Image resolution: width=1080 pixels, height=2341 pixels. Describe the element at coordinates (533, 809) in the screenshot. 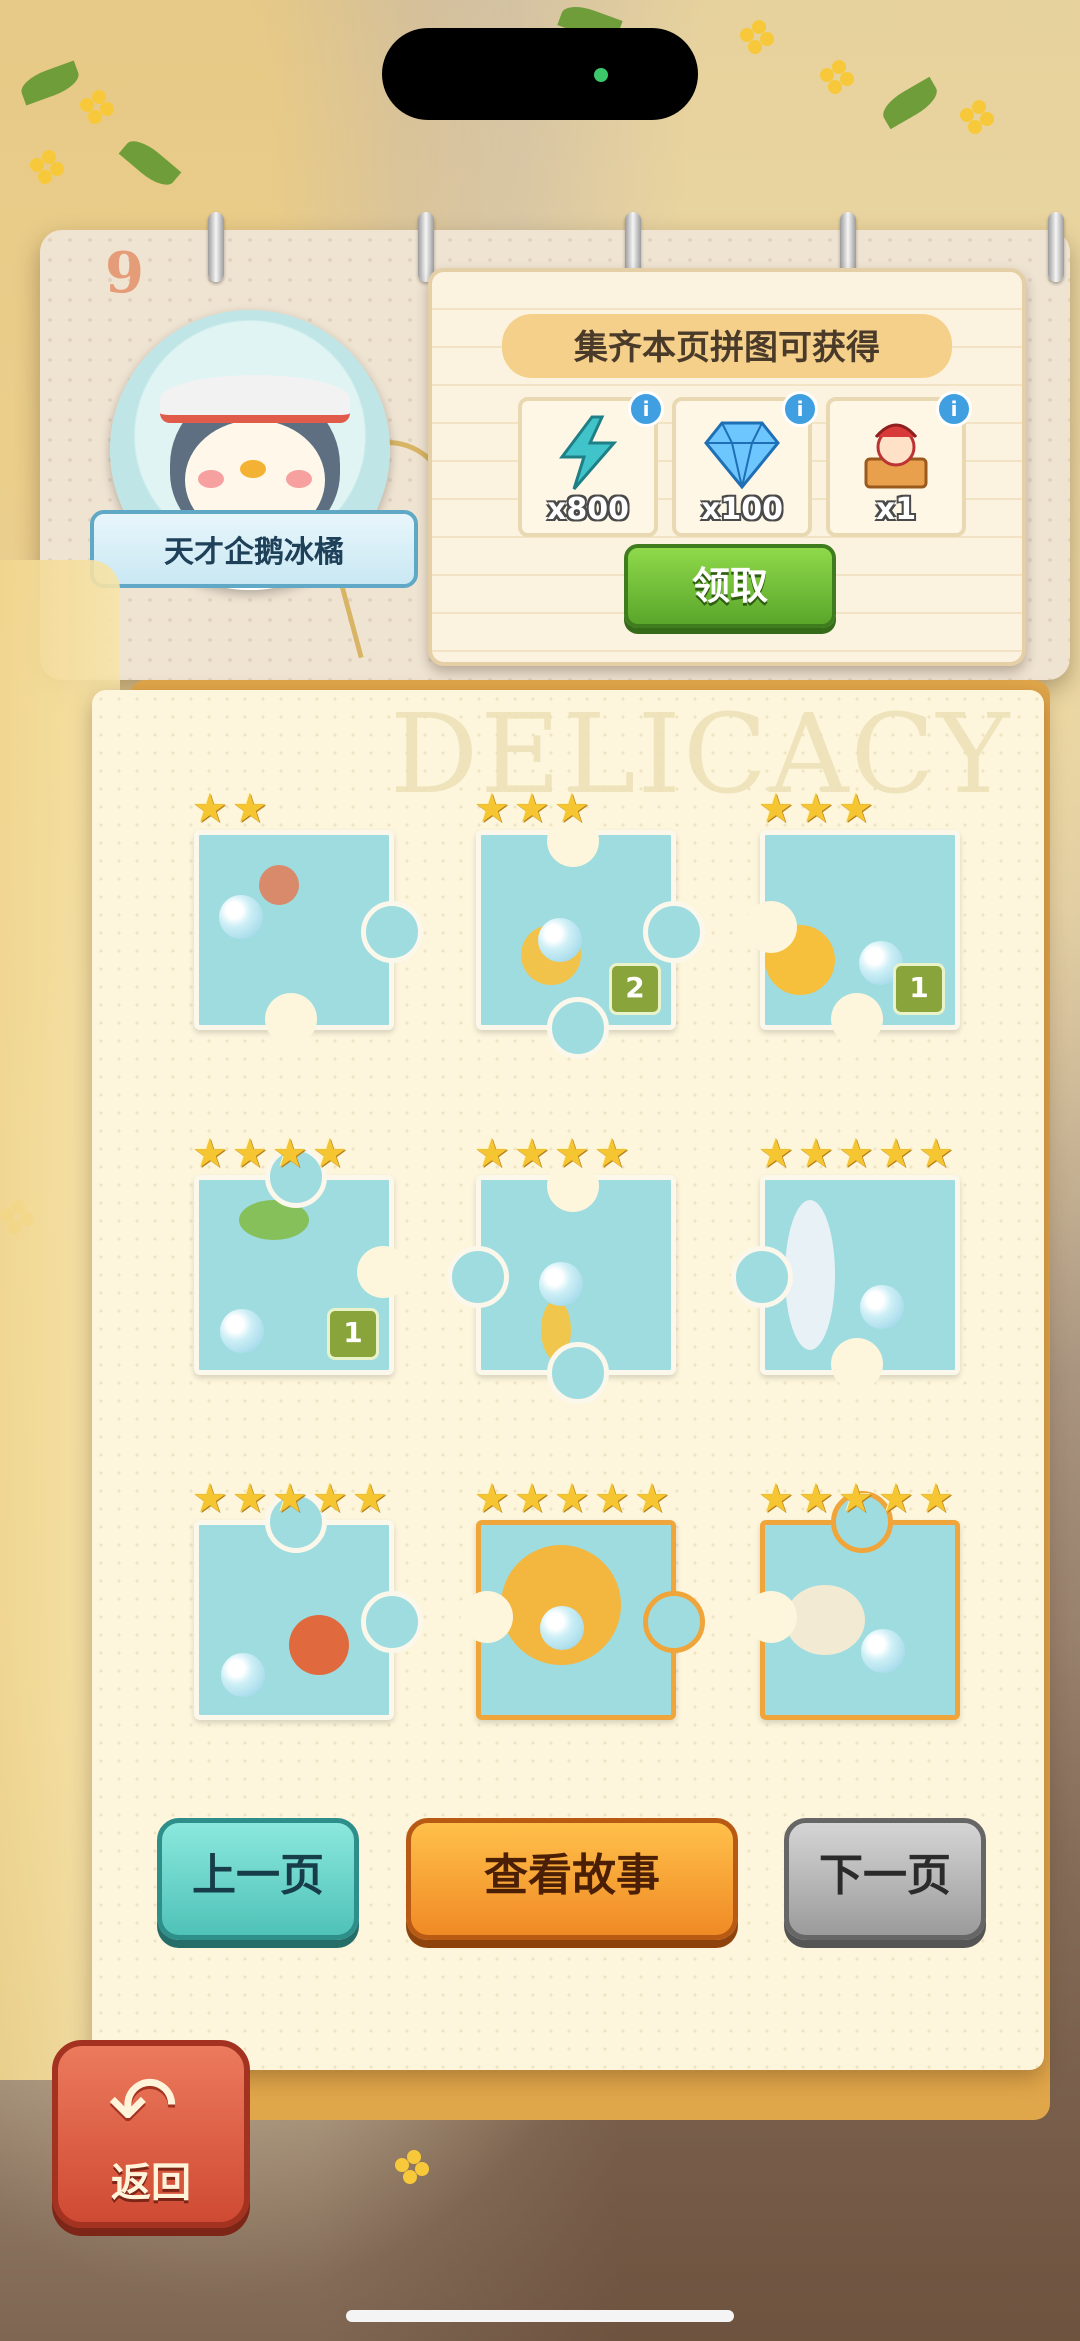

I see `star-rating: ★ ★ ★` at that location.